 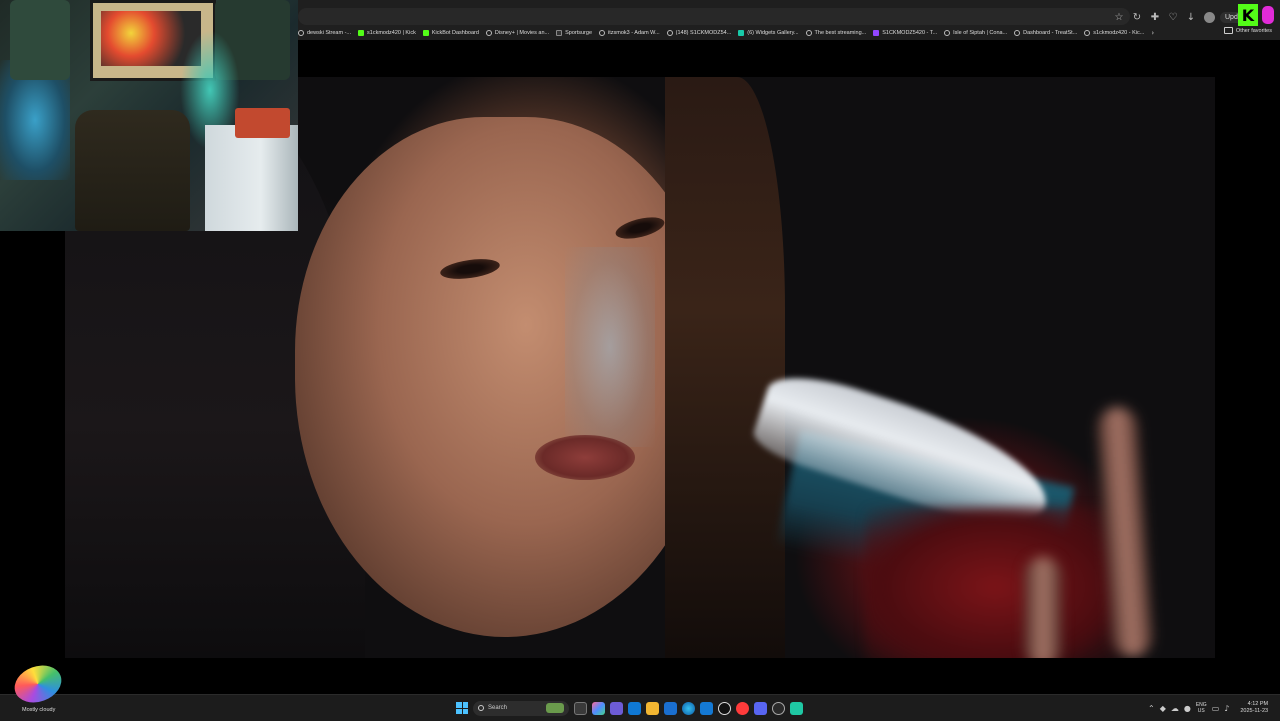 I want to click on taskbar-center: Search, so click(x=629, y=708).